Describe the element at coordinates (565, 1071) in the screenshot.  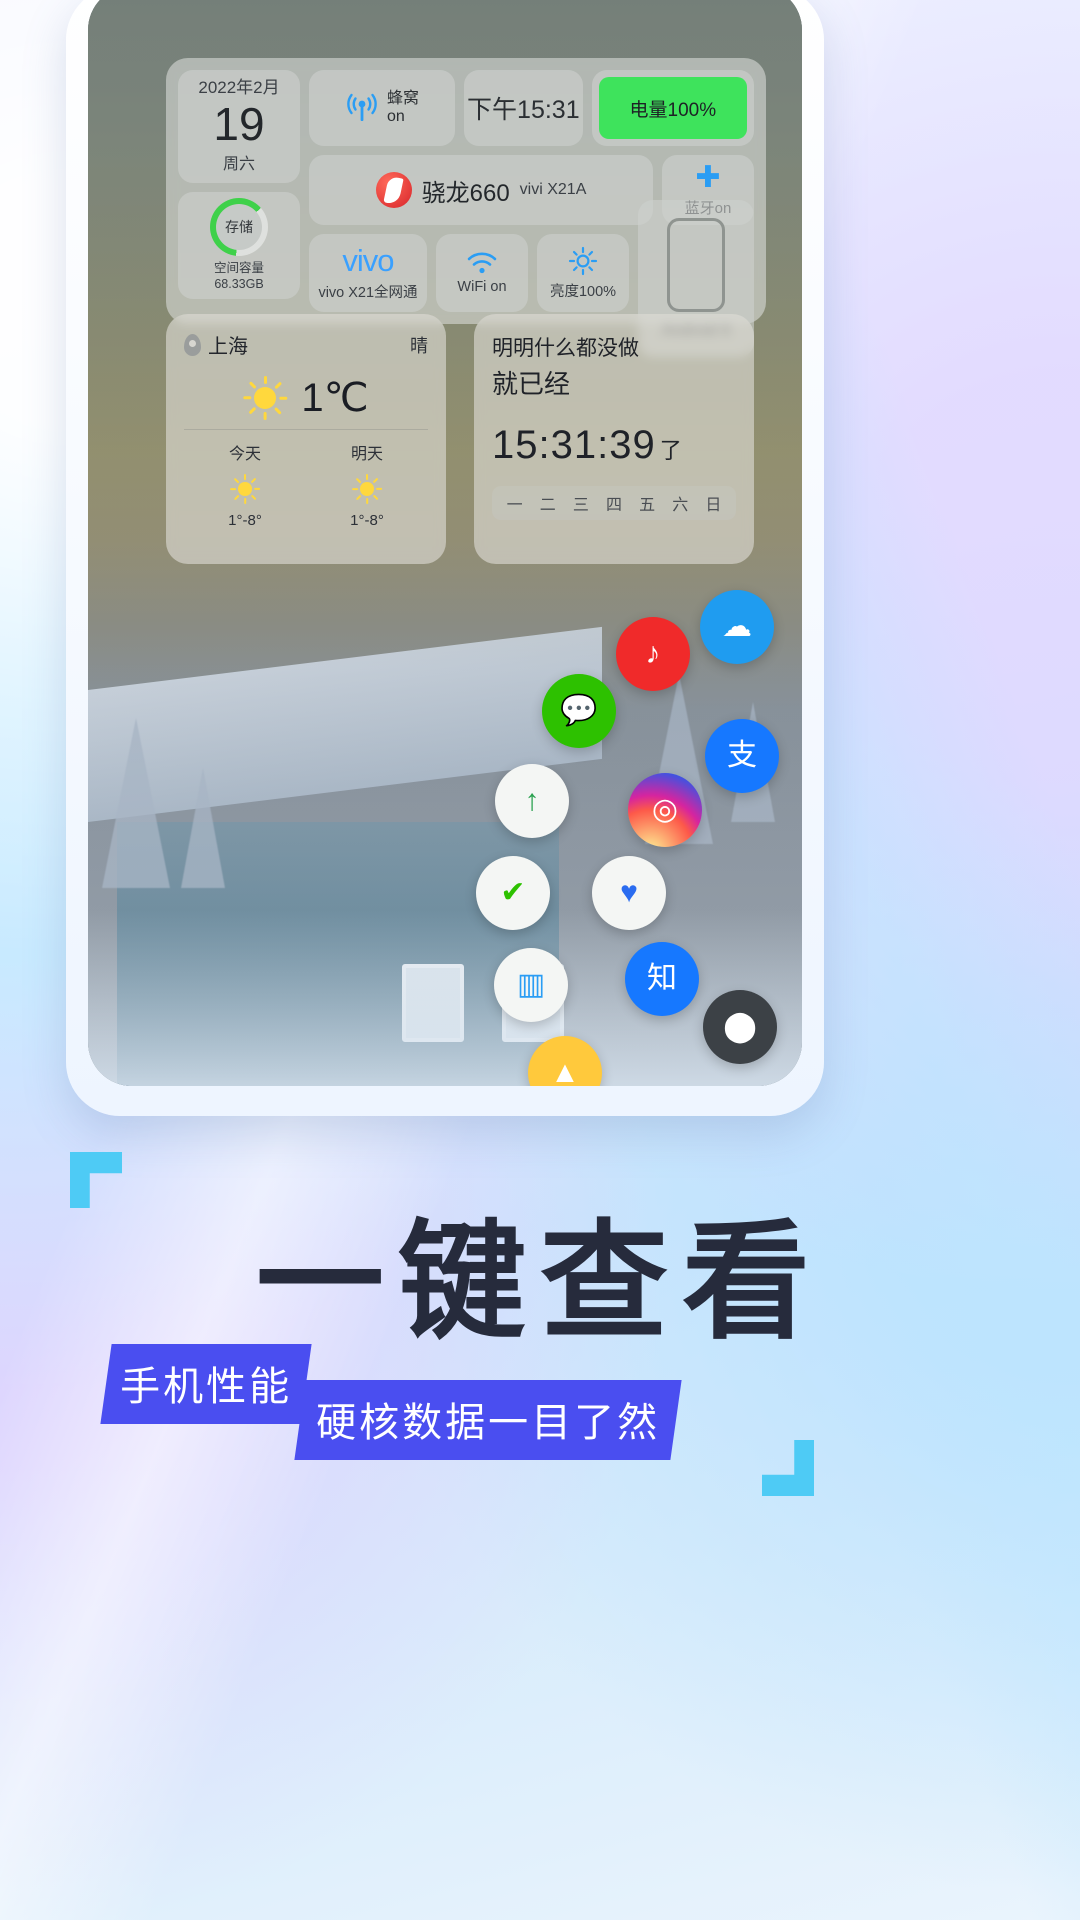
I see `flashlight-icon-glyph: ▲` at that location.